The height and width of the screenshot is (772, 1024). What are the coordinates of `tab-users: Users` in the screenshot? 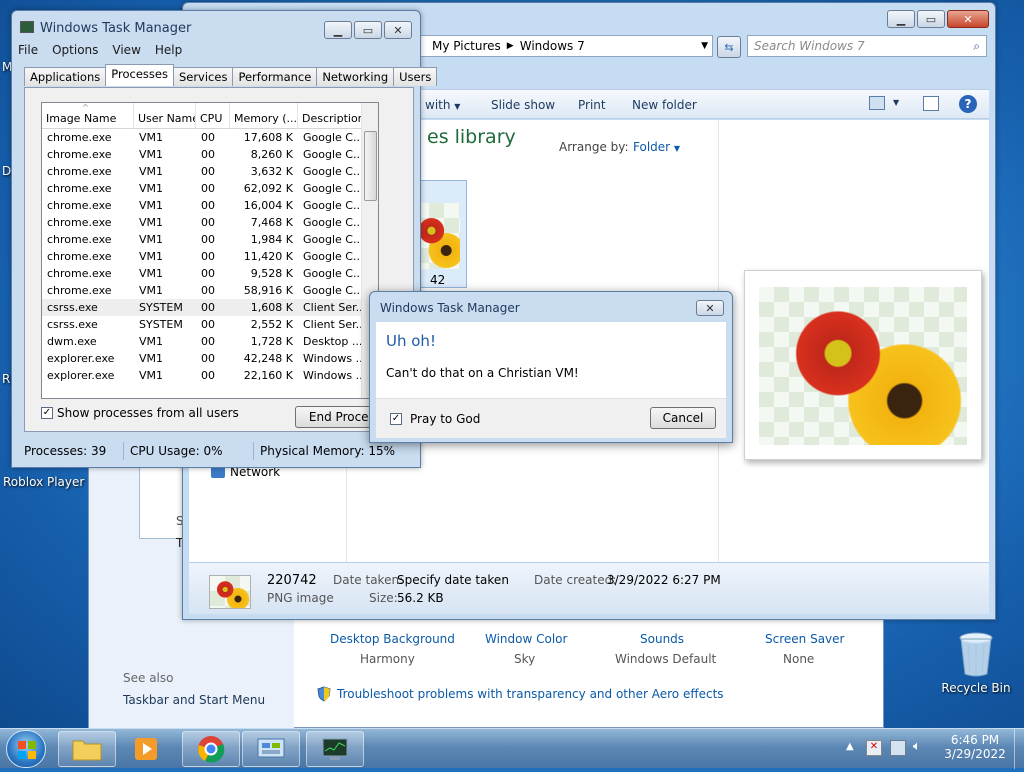 It's located at (415, 76).